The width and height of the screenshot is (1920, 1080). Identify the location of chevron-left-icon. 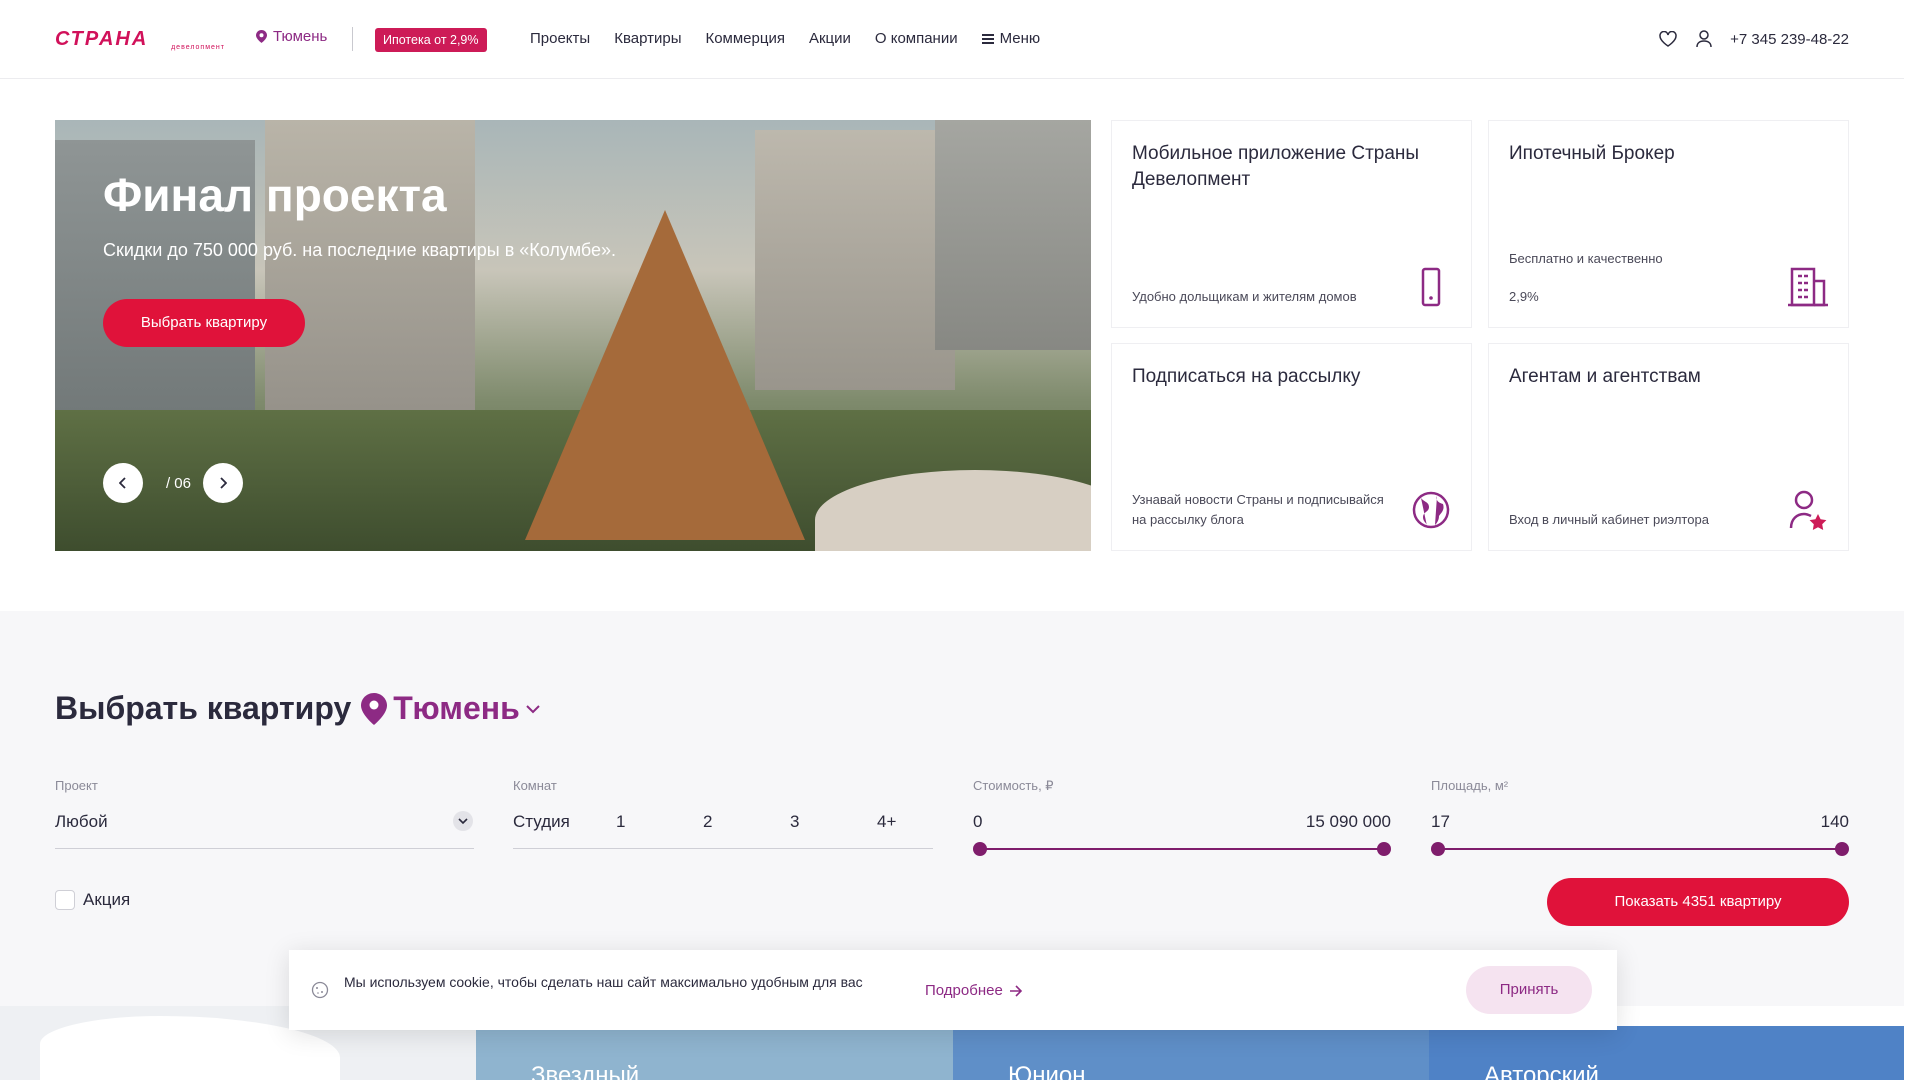
(122, 483).